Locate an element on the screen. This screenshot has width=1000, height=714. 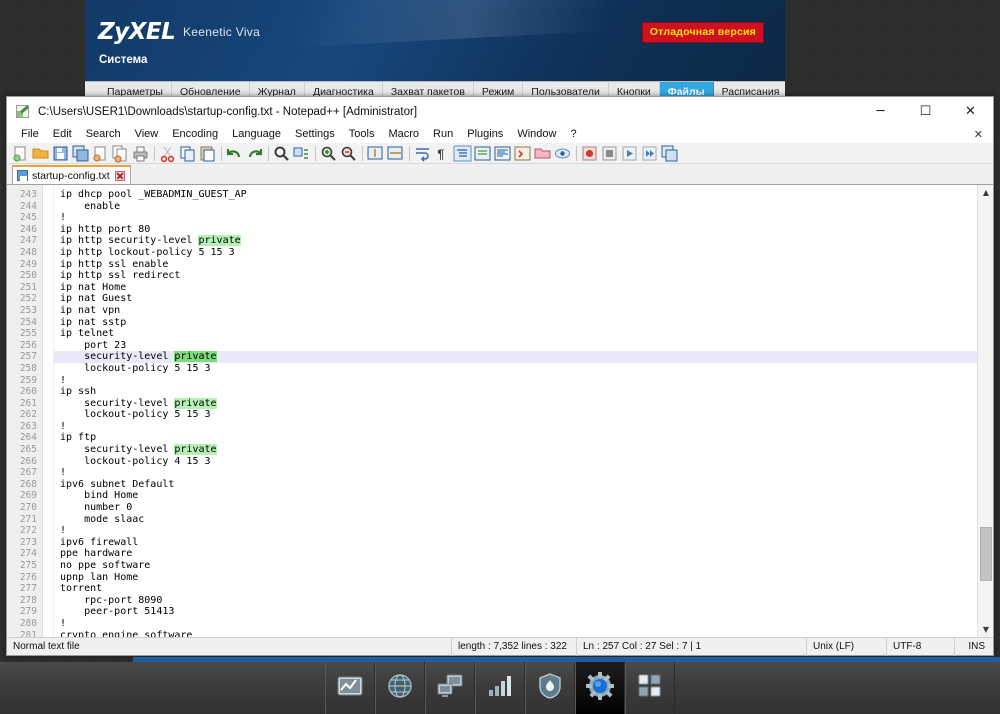
code-line: ipv6 subnet Default is located at coordinates (515, 485).